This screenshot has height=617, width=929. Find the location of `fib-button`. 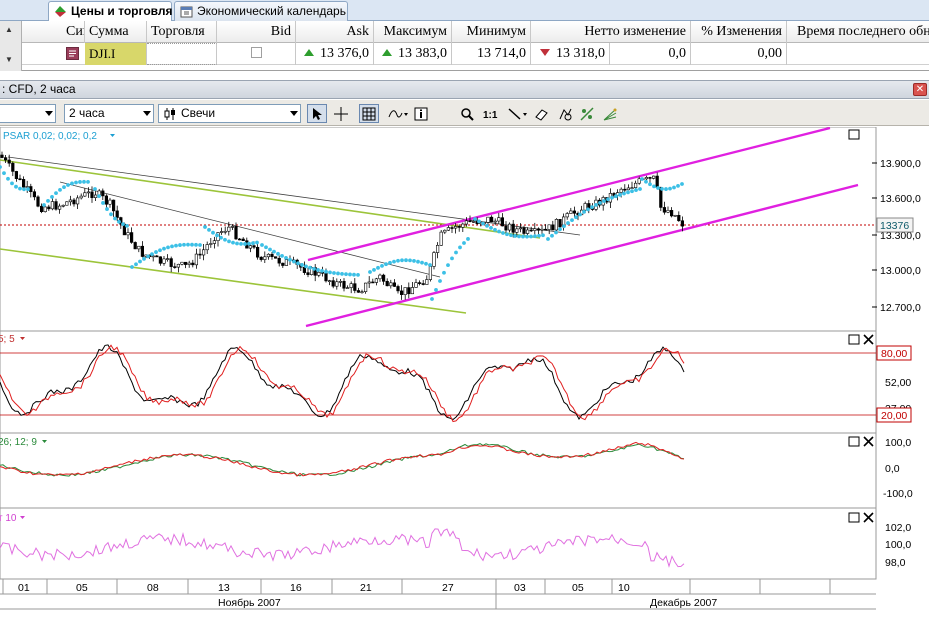

fib-button is located at coordinates (587, 113).